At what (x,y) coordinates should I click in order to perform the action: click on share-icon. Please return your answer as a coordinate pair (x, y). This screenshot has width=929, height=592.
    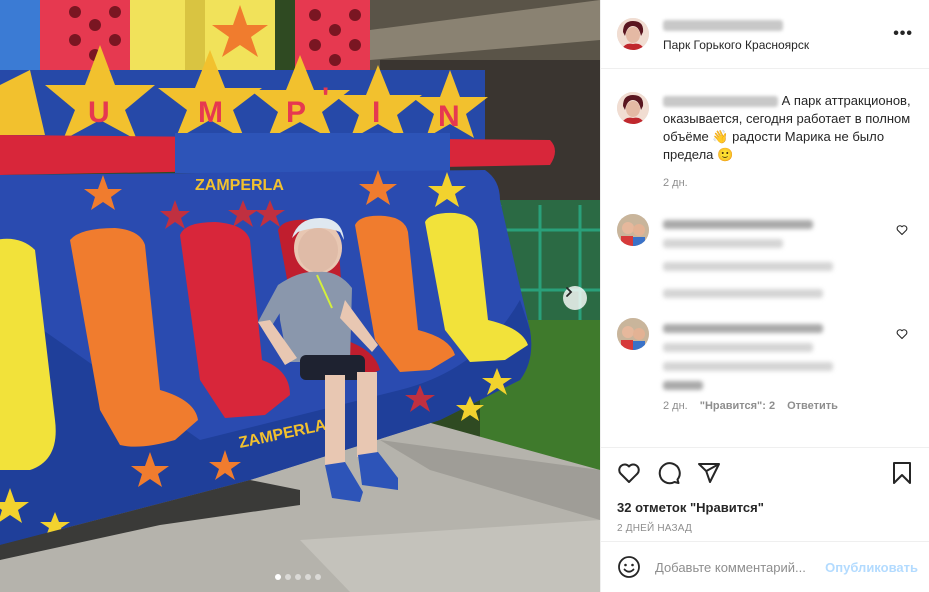
    Looking at the image, I should click on (709, 473).